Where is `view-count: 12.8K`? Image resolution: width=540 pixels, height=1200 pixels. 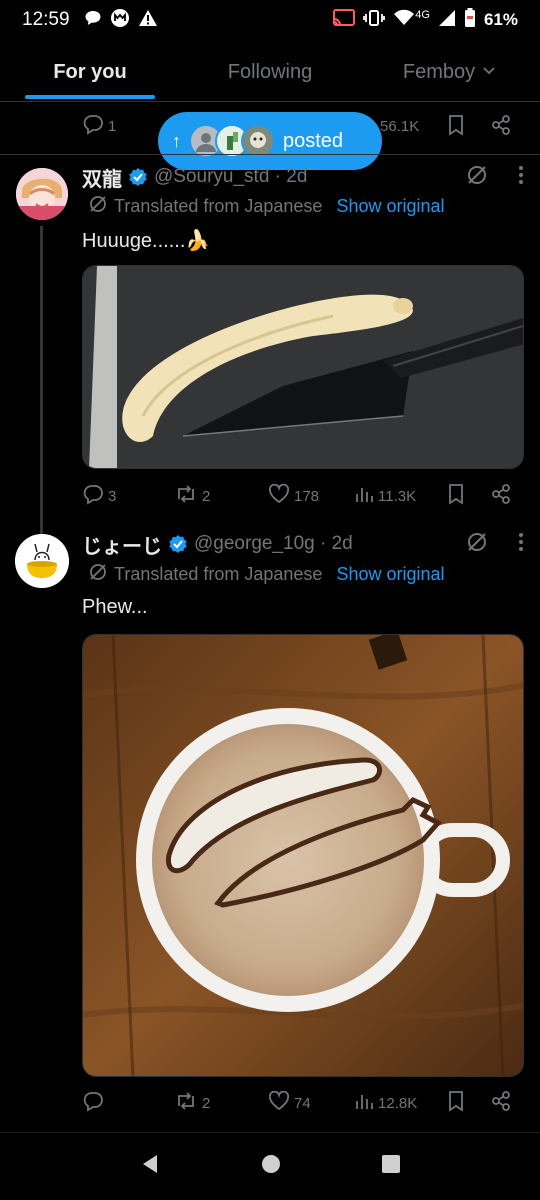
view-count: 12.8K is located at coordinates (398, 1103).